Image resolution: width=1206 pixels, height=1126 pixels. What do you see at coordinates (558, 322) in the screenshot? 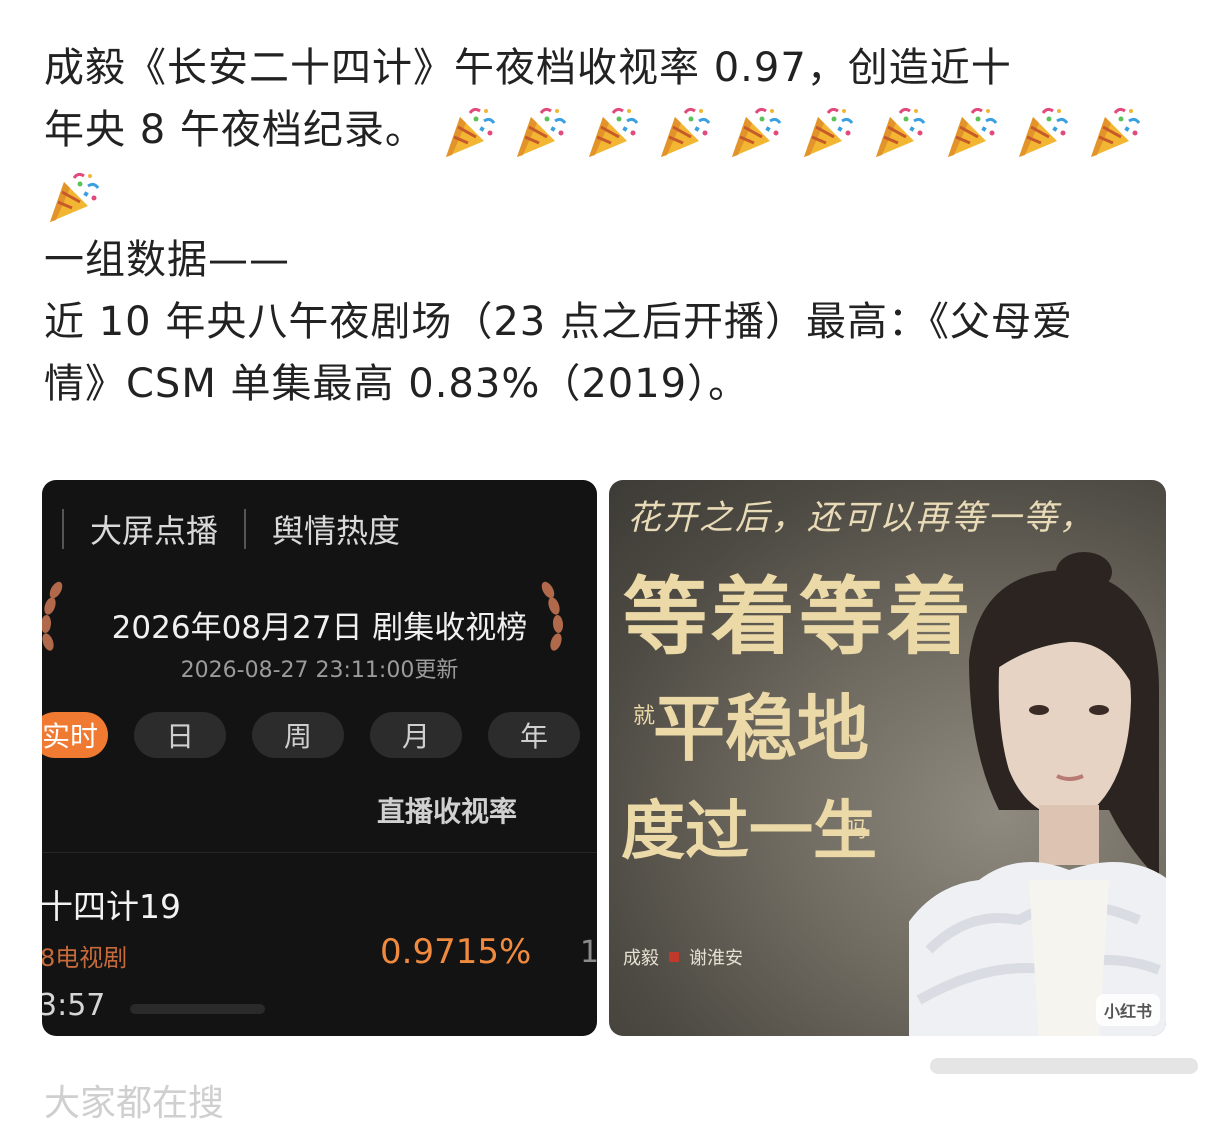
I see `post-text-line4: 近 10 年央八午夜剧场（23 点之后开播）最高：《父母爱` at bounding box center [558, 322].